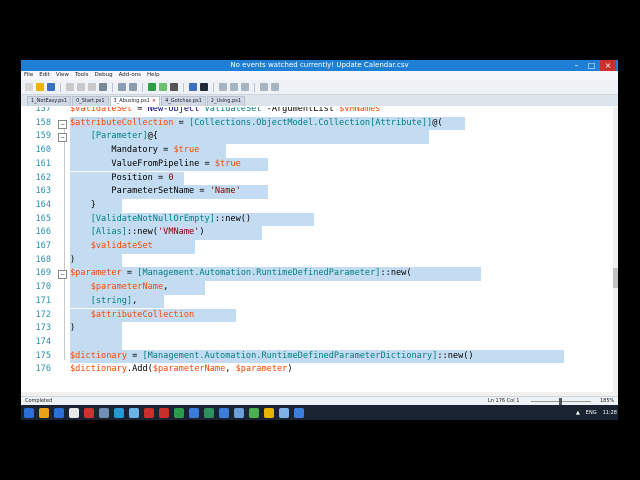 The image size is (640, 480). What do you see at coordinates (578, 413) in the screenshot?
I see `network-icon: ▲` at bounding box center [578, 413].